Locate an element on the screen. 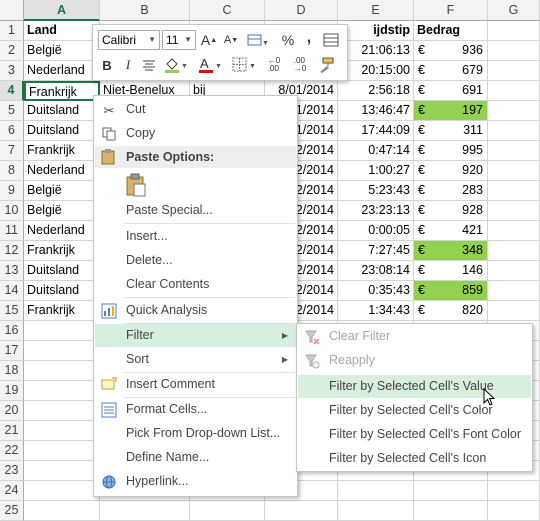  table-cell: €311 is located at coordinates (451, 131).